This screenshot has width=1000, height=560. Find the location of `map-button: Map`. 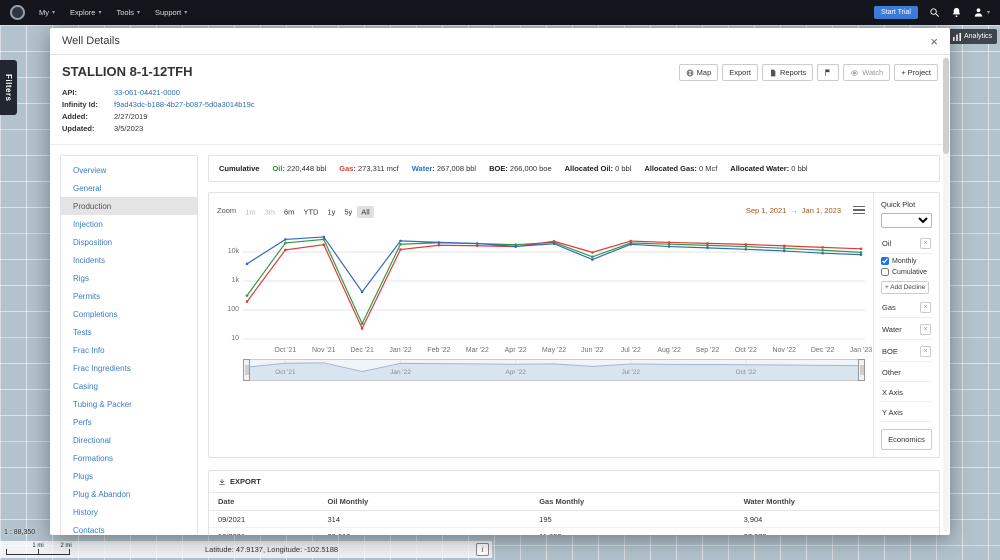

map-button: Map is located at coordinates (698, 72).